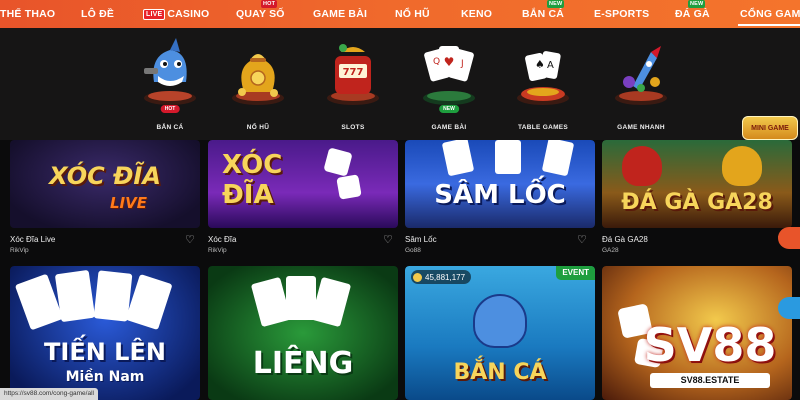 Image resolution: width=800 pixels, height=400 pixels. I want to click on game-card-lieng: LIÊNG, so click(303, 333).